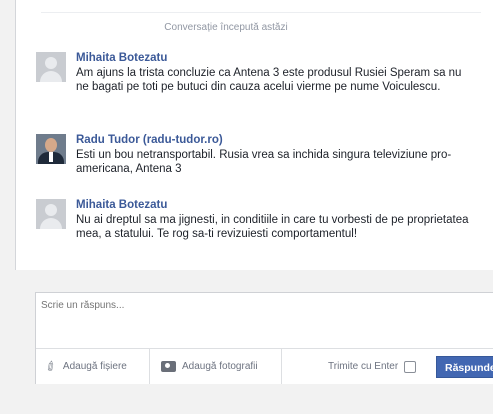 The width and height of the screenshot is (493, 414). What do you see at coordinates (94, 366) in the screenshot?
I see `attach-file-label: Adaugă fișiere` at bounding box center [94, 366].